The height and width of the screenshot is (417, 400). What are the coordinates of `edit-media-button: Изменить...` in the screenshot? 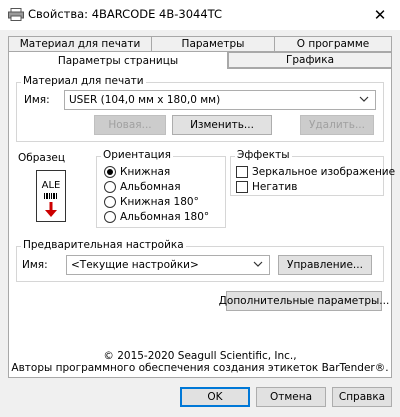 It's located at (222, 125).